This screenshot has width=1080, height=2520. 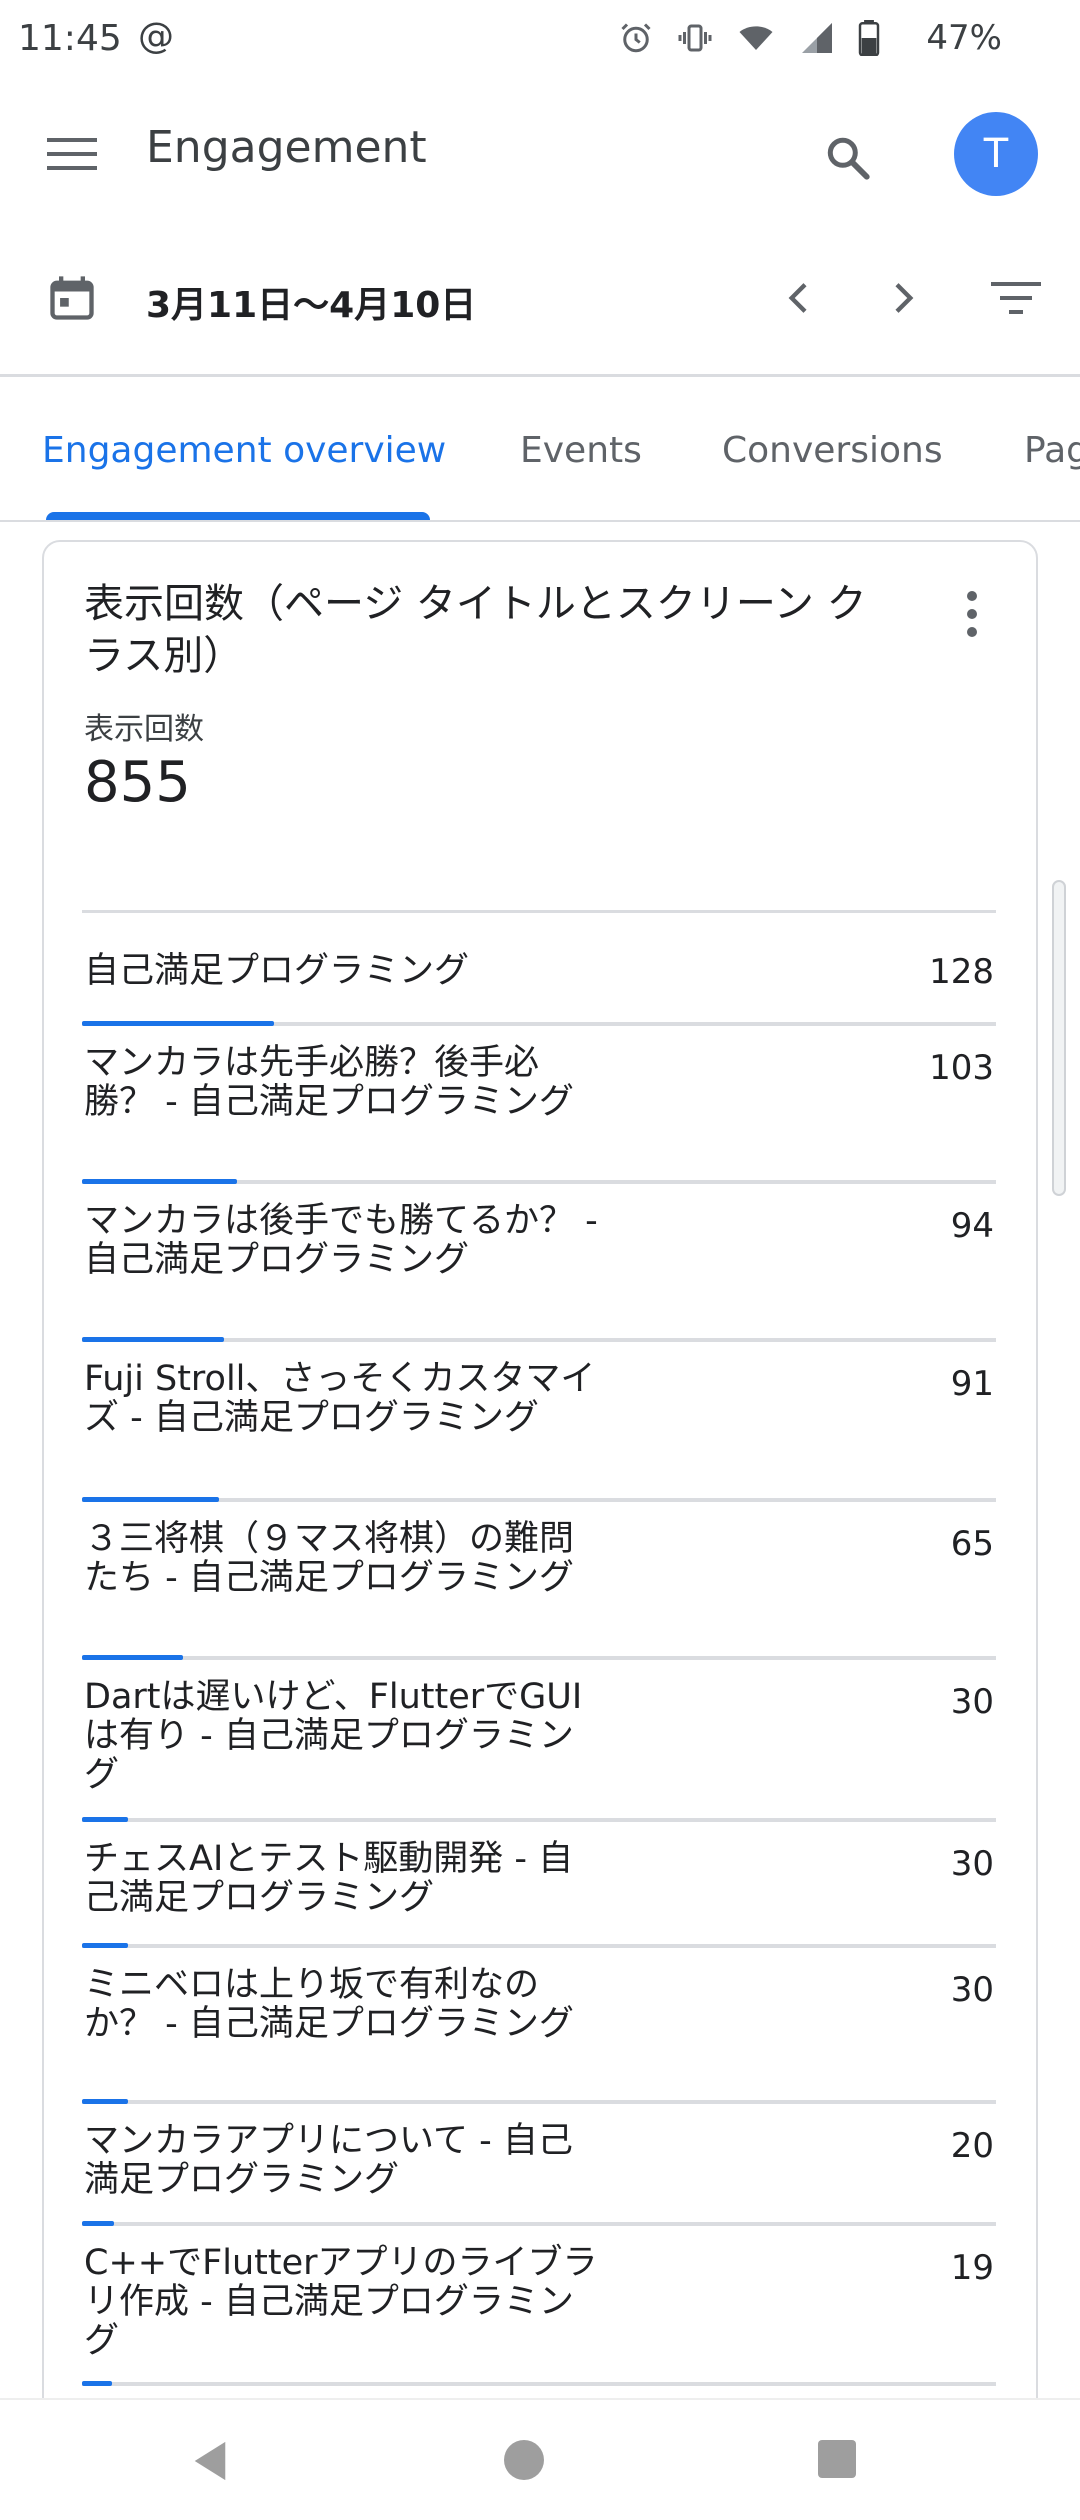 What do you see at coordinates (581, 450) in the screenshot?
I see `tab-events: Events` at bounding box center [581, 450].